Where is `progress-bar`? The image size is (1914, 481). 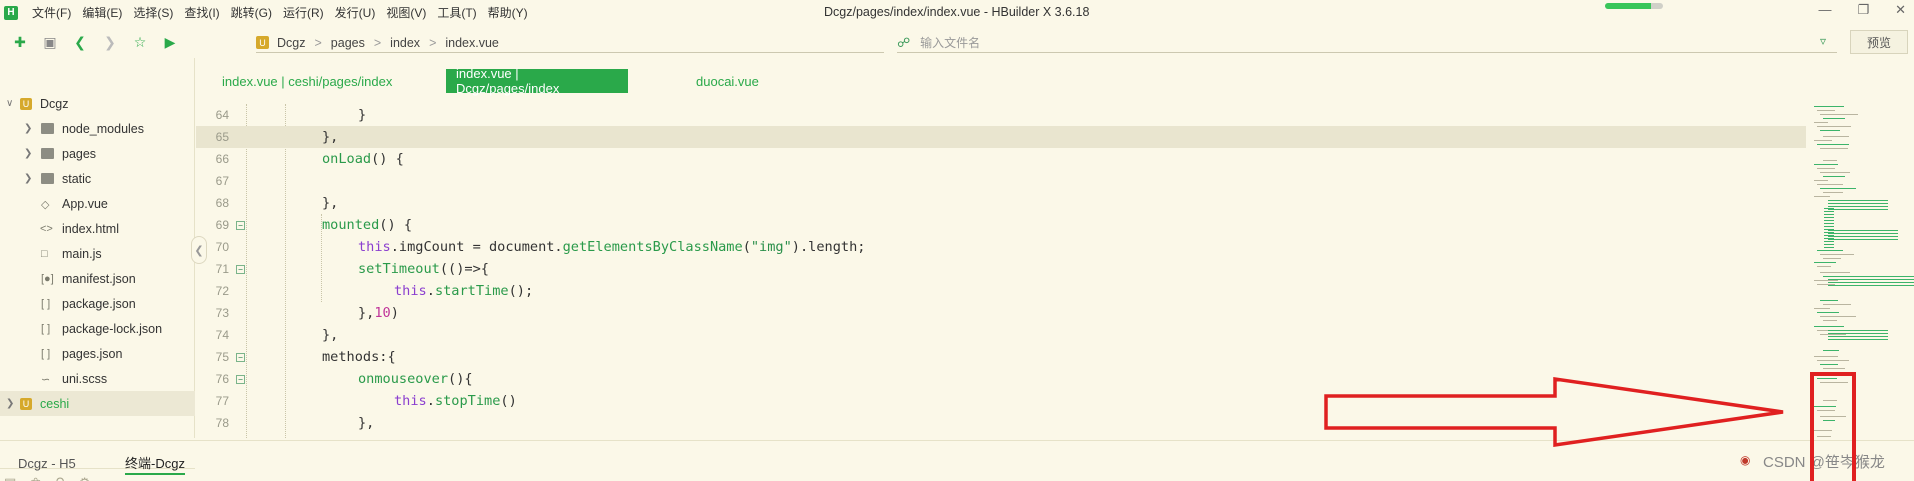
progress-bar is located at coordinates (1634, 6).